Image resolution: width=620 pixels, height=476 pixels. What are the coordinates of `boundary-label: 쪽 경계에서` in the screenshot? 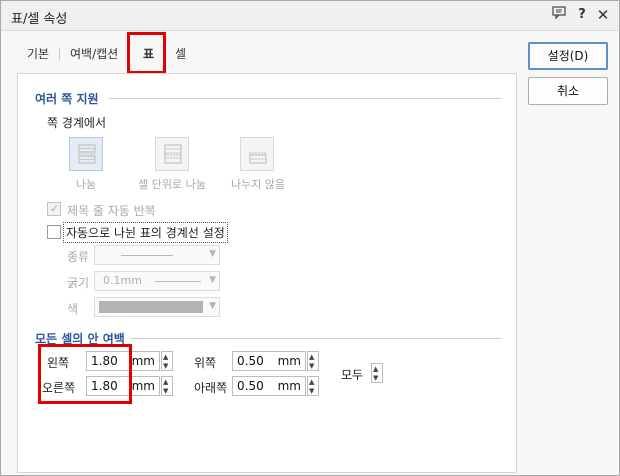 It's located at (77, 123).